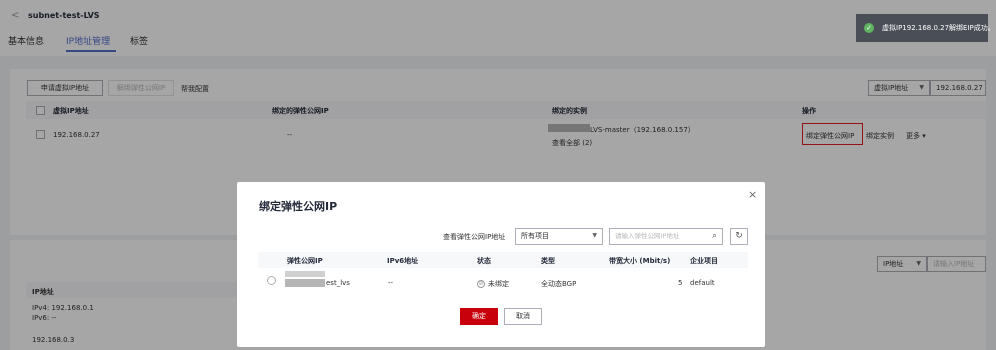 The height and width of the screenshot is (350, 996). What do you see at coordinates (559, 284) in the screenshot?
I see `eip-type: 全动态BGP` at bounding box center [559, 284].